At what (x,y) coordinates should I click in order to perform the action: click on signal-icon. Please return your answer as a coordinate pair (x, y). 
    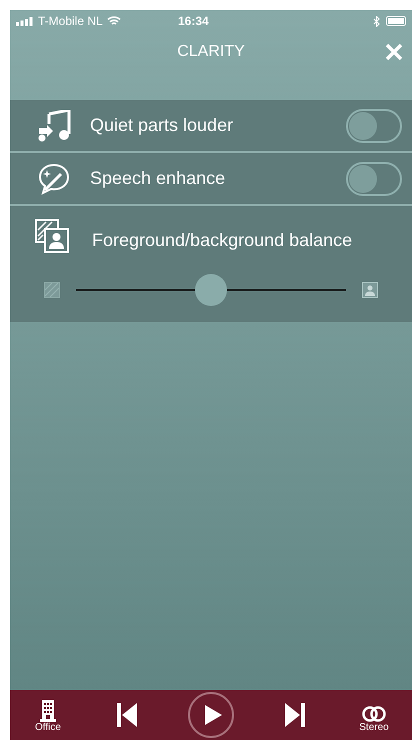
    Looking at the image, I should click on (25, 21).